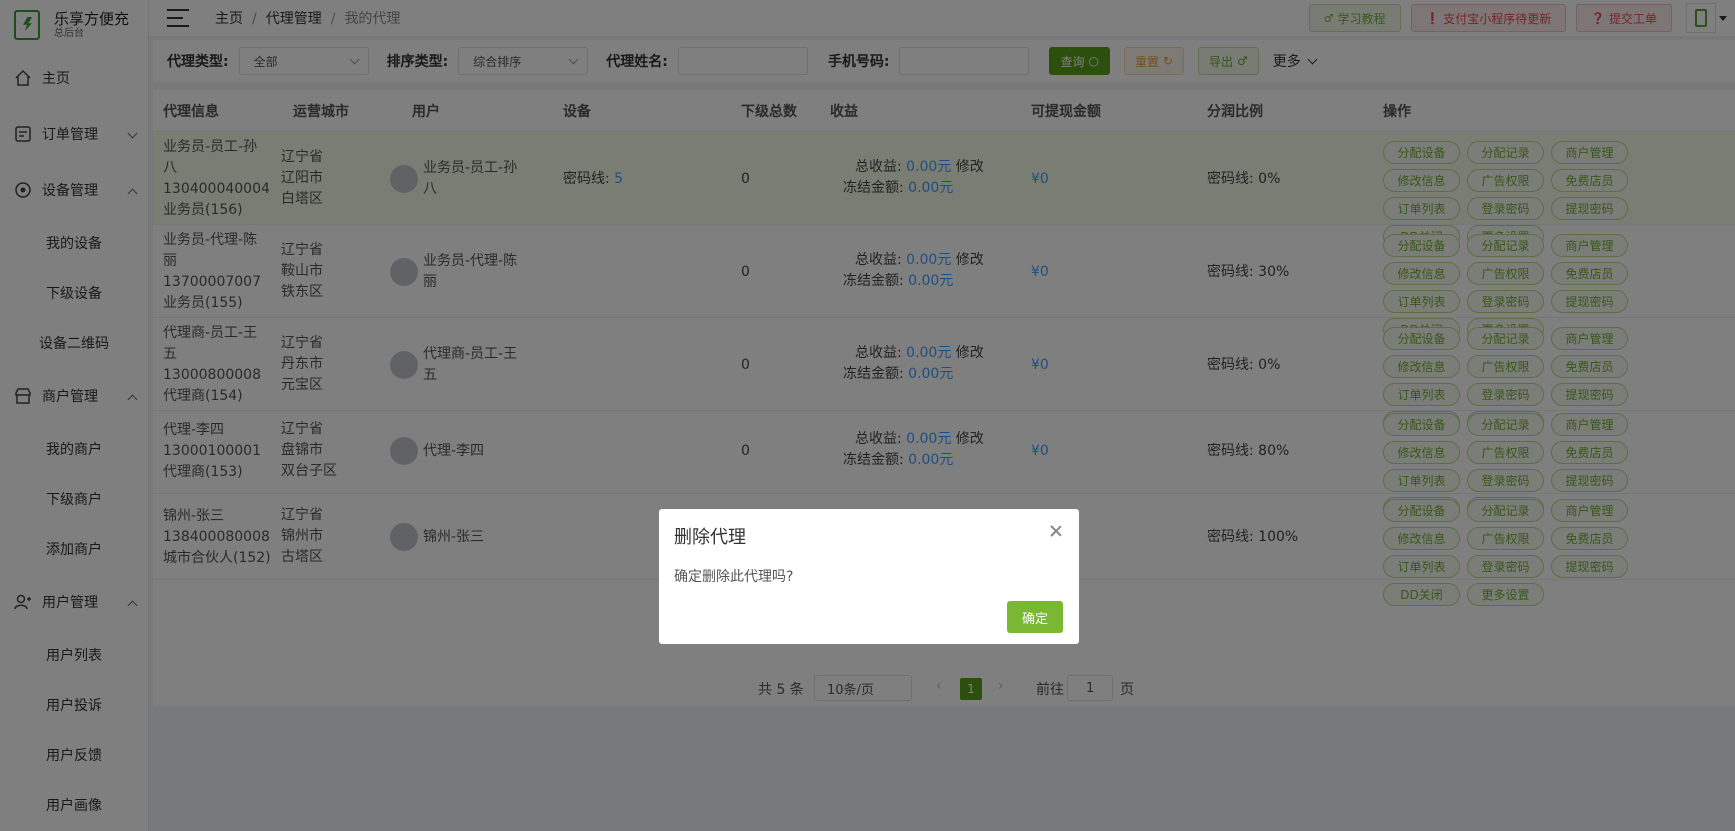  I want to click on delete-agent-dialog: 删除代理 确定删除此代理吗? 确定, so click(869, 576).